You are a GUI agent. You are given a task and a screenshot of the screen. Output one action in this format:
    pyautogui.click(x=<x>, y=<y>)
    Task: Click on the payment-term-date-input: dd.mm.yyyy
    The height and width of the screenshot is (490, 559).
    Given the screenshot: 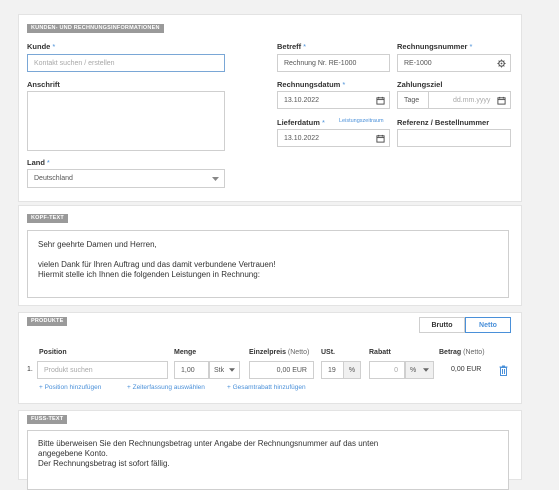 What is the action you would take?
    pyautogui.click(x=469, y=100)
    